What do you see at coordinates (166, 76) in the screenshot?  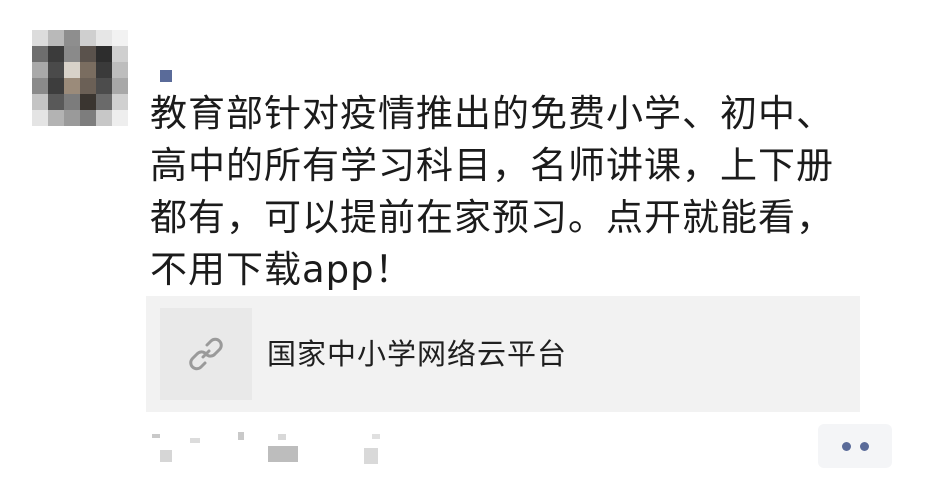 I see `author-name-blurred` at bounding box center [166, 76].